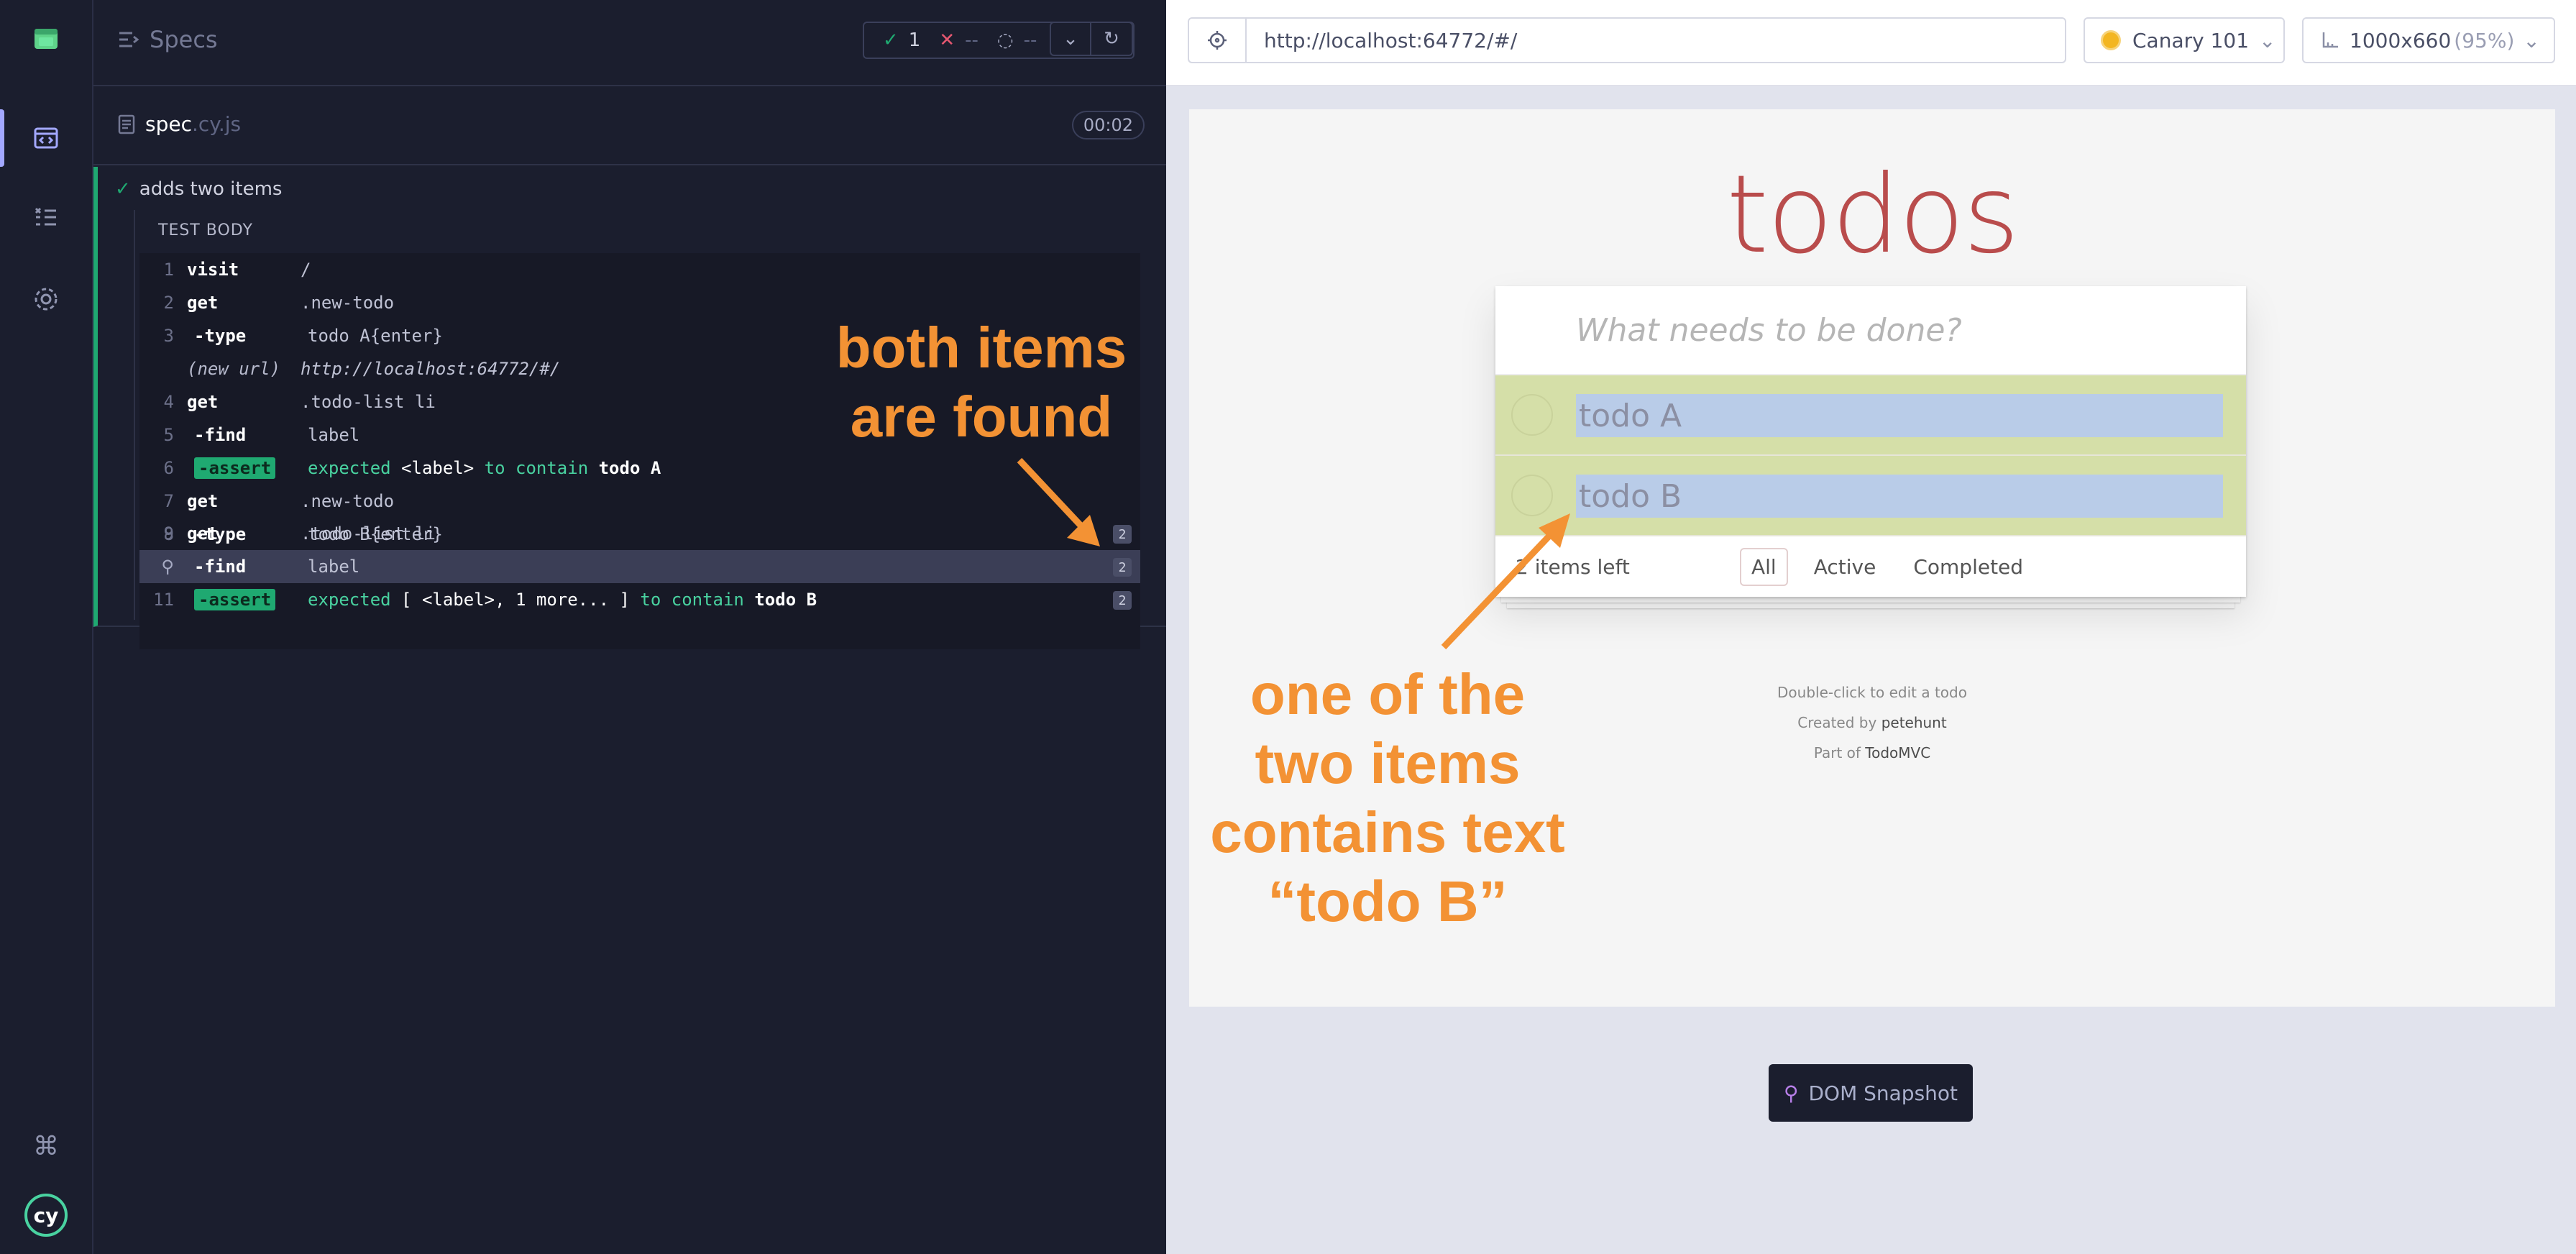 Image resolution: width=2576 pixels, height=1254 pixels. I want to click on command-number: 11, so click(163, 600).